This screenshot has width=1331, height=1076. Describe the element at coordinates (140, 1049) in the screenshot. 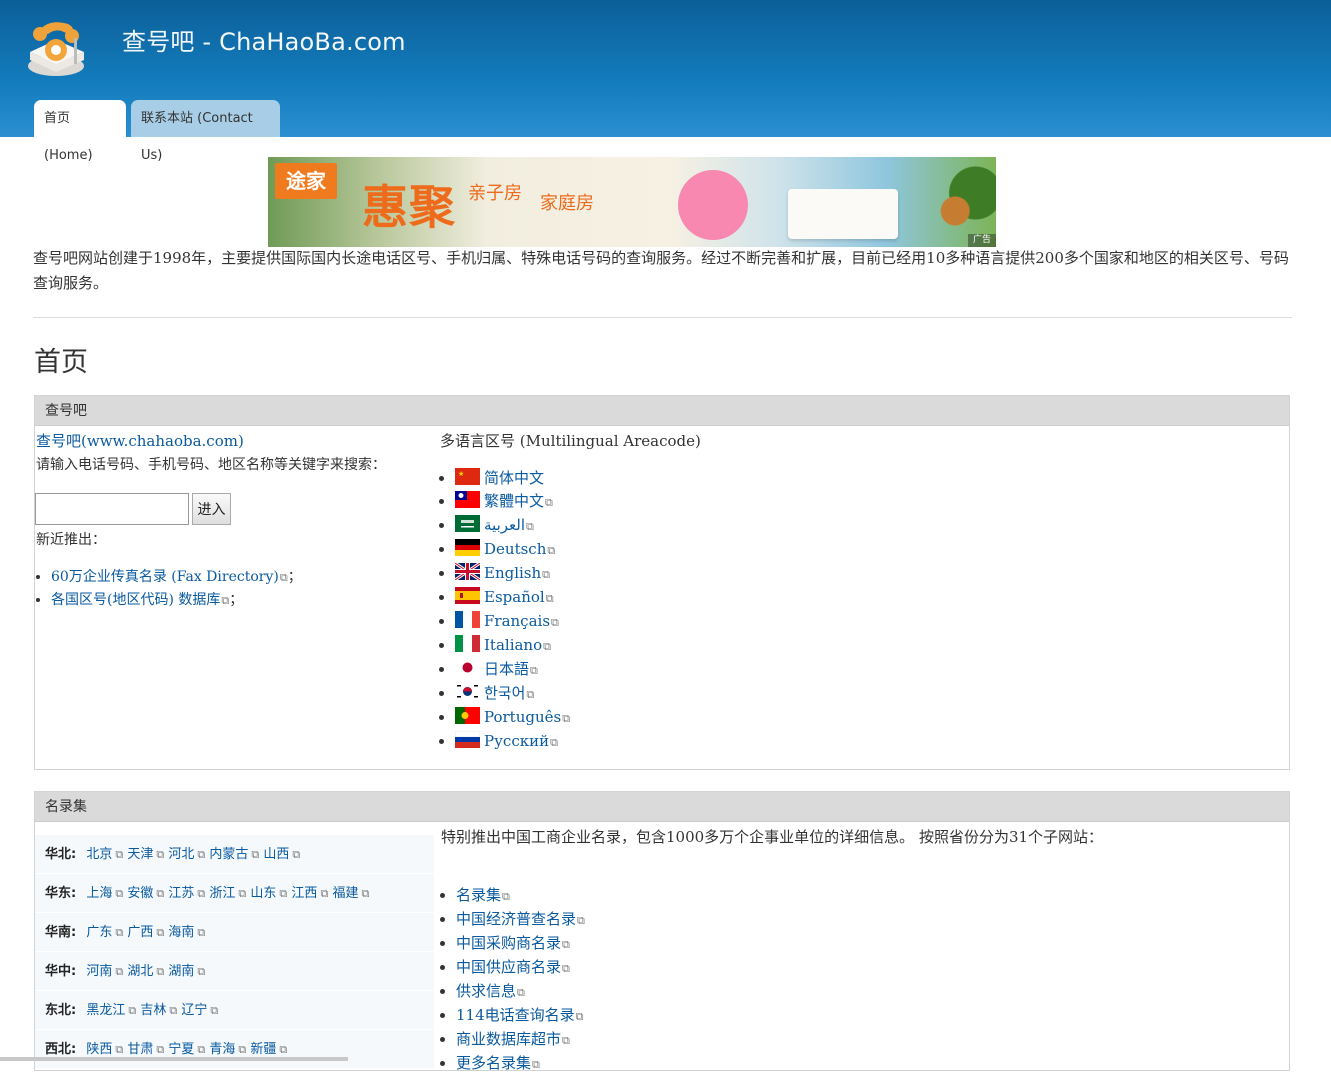

I see `region-link: 甘肃` at that location.